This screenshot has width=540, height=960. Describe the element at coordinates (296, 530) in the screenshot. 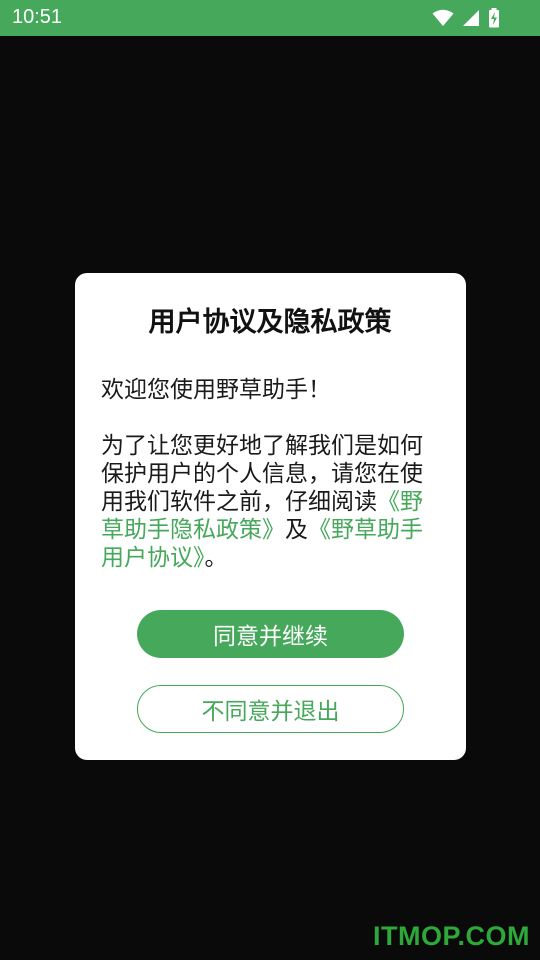

I see `policy-text-2: 及` at that location.